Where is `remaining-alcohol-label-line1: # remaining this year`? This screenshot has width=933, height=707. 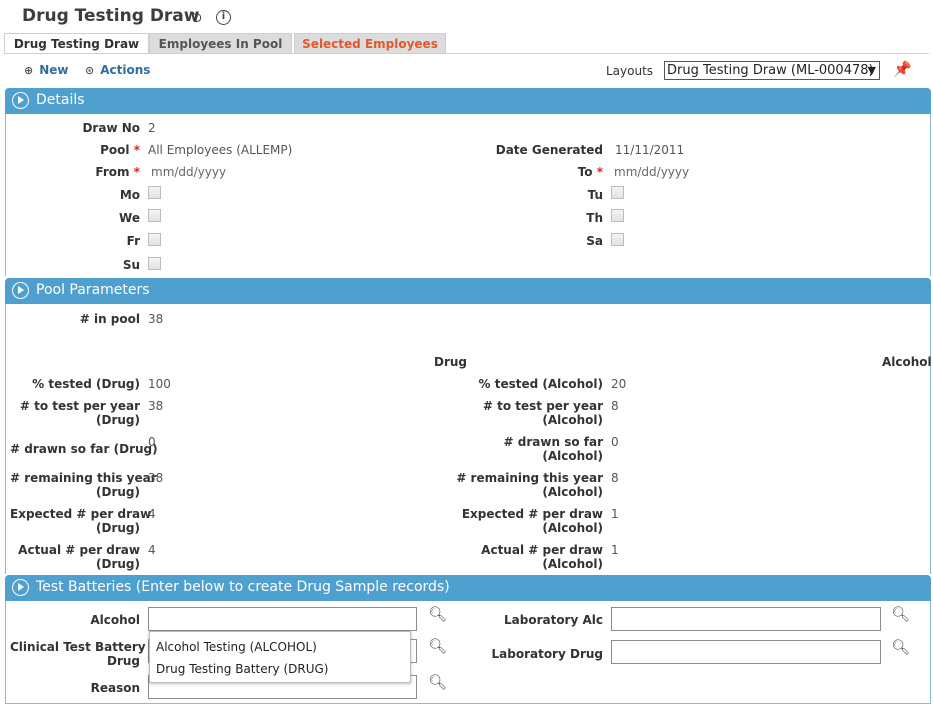 remaining-alcohol-label-line1: # remaining this year is located at coordinates (529, 478).